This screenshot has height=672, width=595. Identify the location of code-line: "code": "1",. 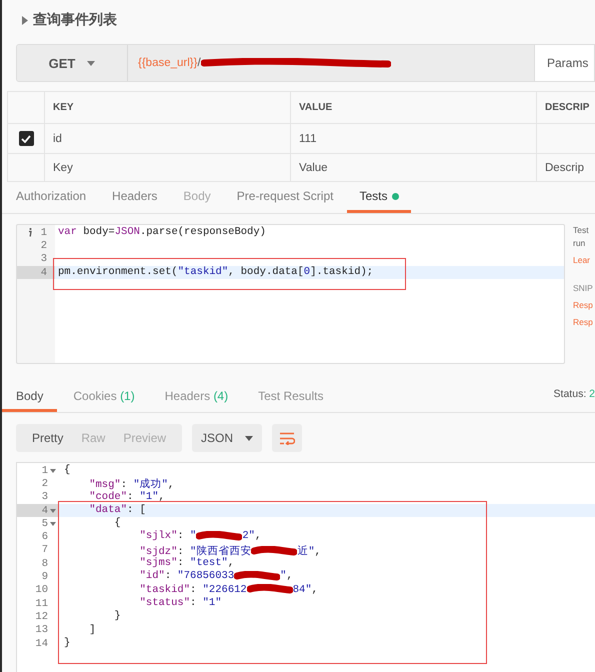
(127, 497).